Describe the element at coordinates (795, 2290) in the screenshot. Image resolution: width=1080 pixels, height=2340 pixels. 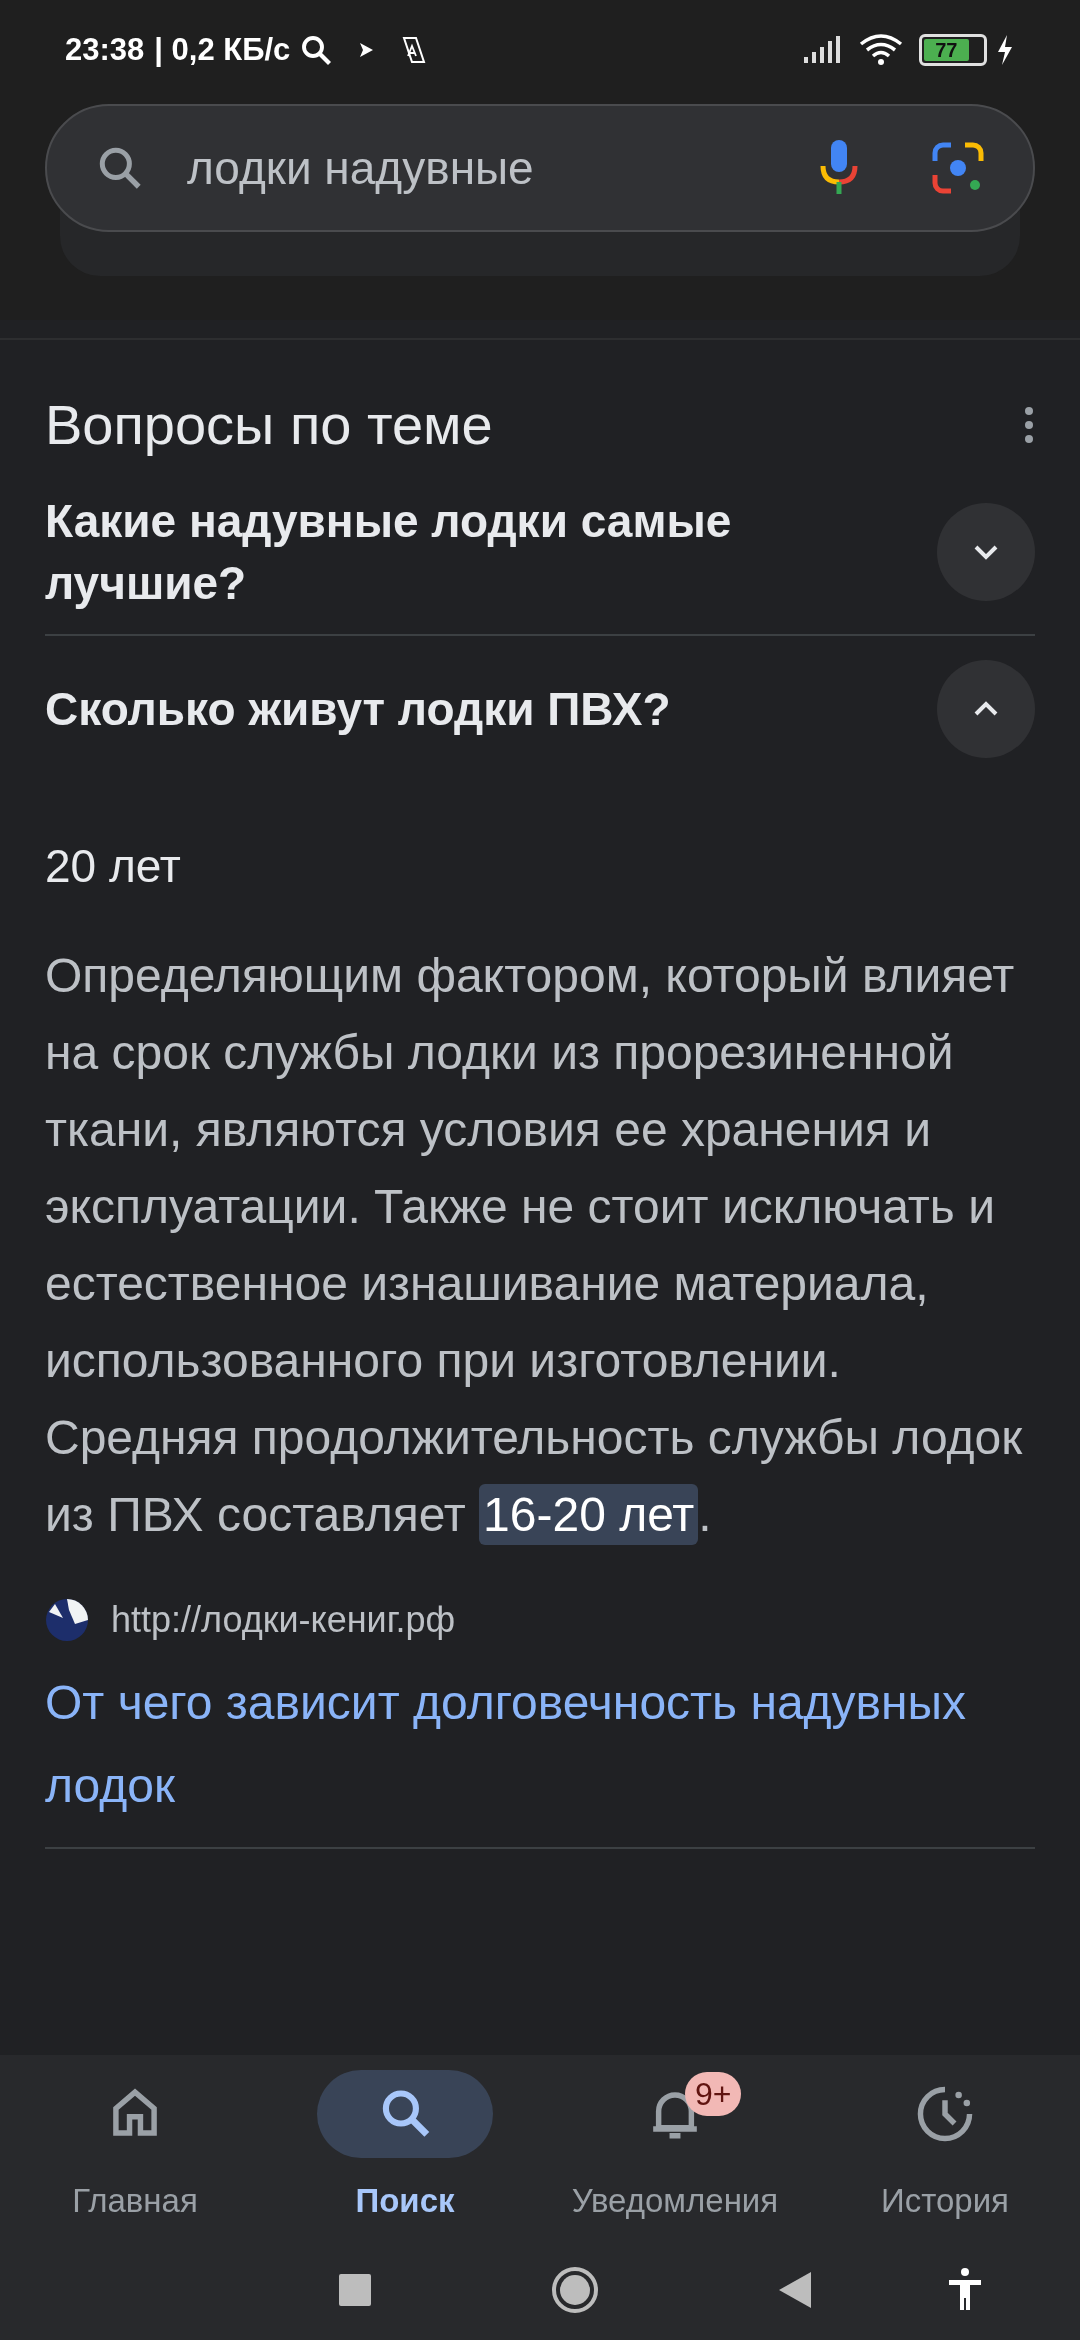
I see `back-icon` at that location.